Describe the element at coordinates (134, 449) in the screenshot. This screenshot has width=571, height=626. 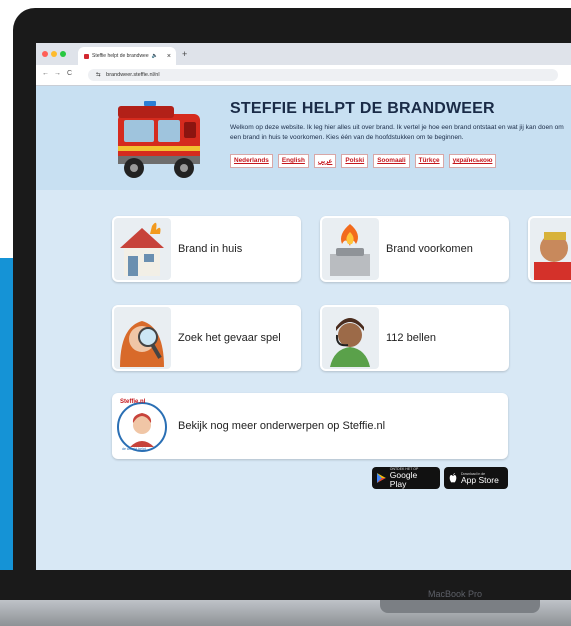
I see `steffie-logo-subtext: de wereld helpt` at that location.